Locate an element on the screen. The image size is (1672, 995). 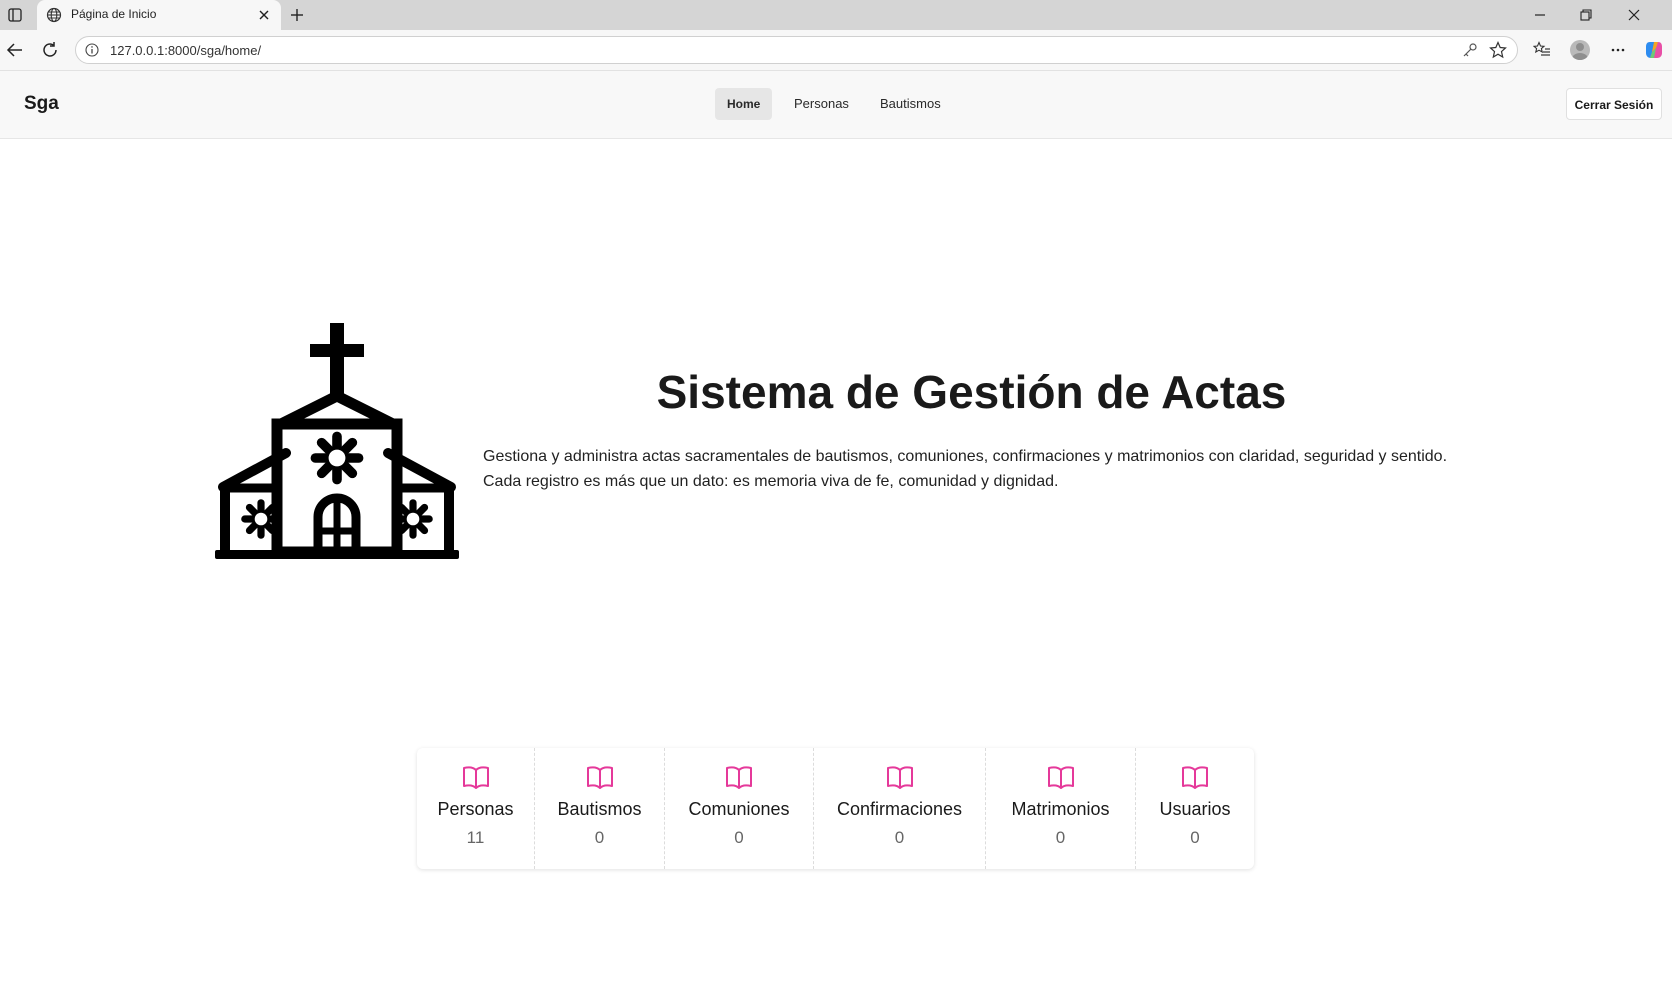
back-arrow-icon is located at coordinates (15, 50).